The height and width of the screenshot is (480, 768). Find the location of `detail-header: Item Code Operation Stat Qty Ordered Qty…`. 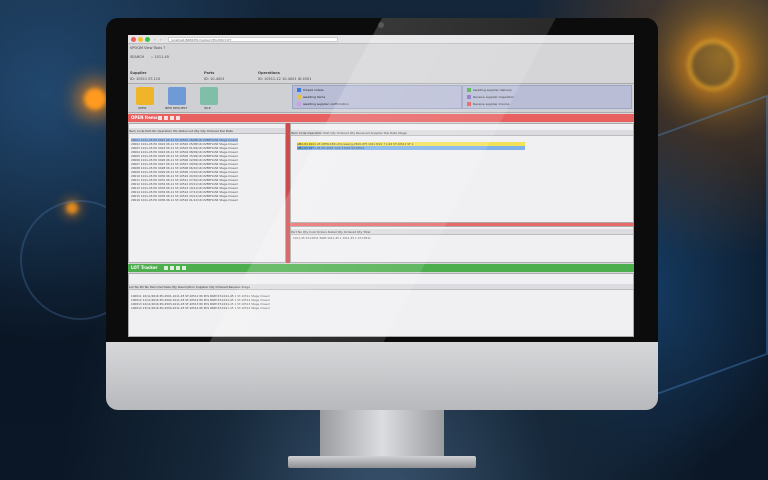

detail-header: Item Code Operation Stat Qty Ordered Qty… is located at coordinates (462, 133).